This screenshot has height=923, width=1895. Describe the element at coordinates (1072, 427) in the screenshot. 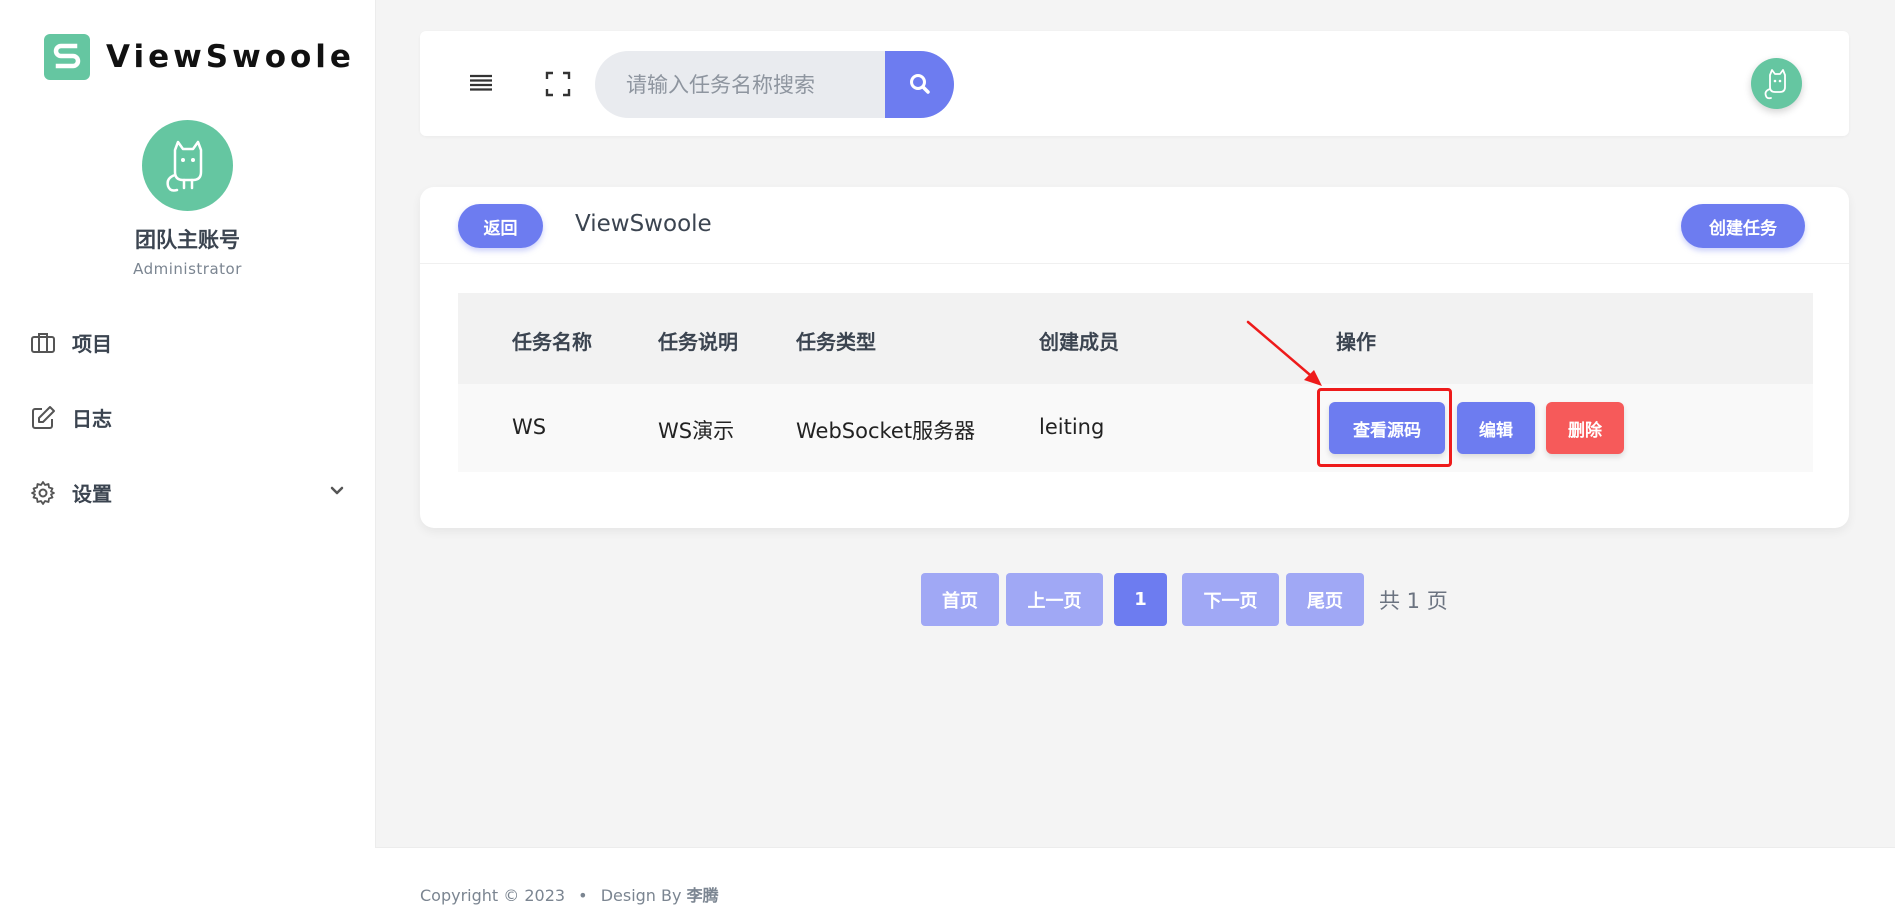

I see `task-creator-cell: leiting` at that location.